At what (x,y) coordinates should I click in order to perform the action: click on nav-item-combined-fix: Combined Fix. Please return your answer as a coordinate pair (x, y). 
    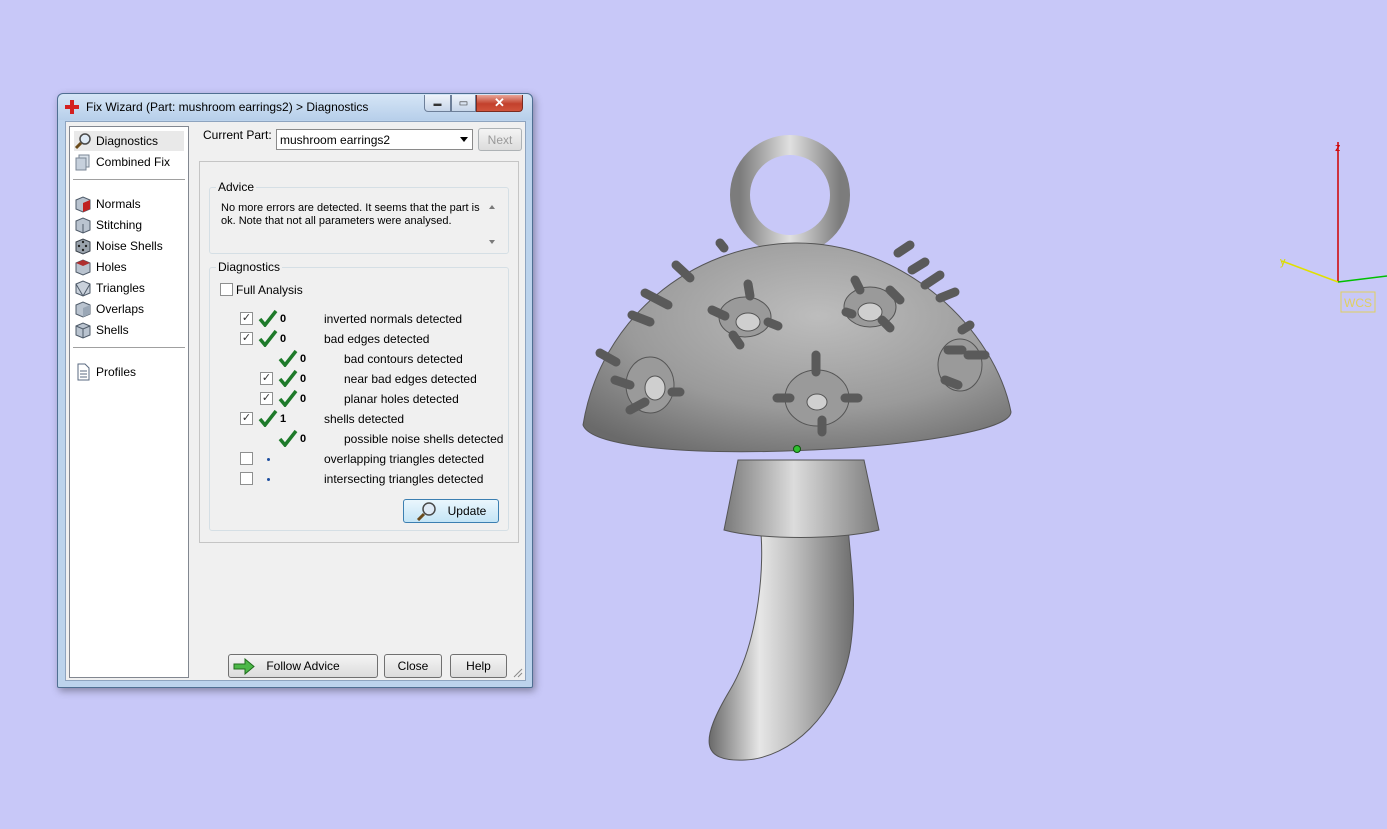
    Looking at the image, I should click on (122, 162).